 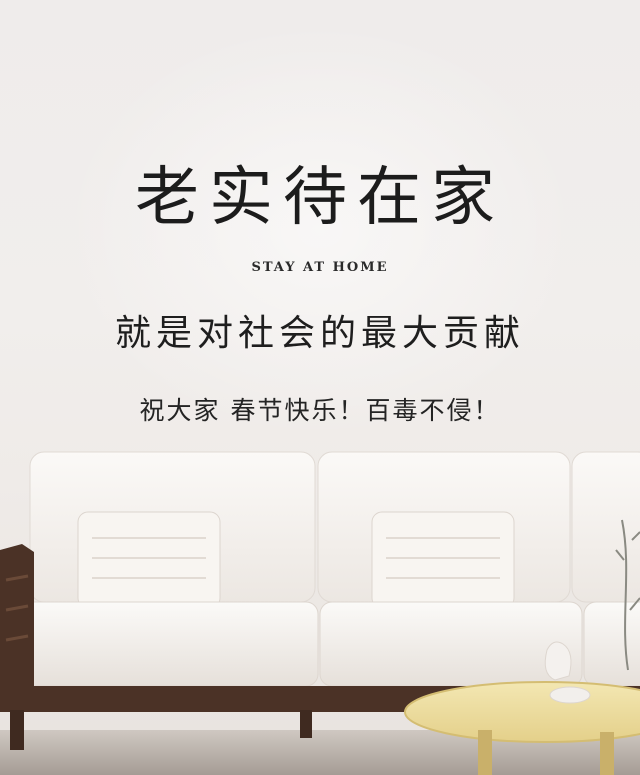 What do you see at coordinates (611, 644) in the screenshot?
I see `seat-cushion-right` at bounding box center [611, 644].